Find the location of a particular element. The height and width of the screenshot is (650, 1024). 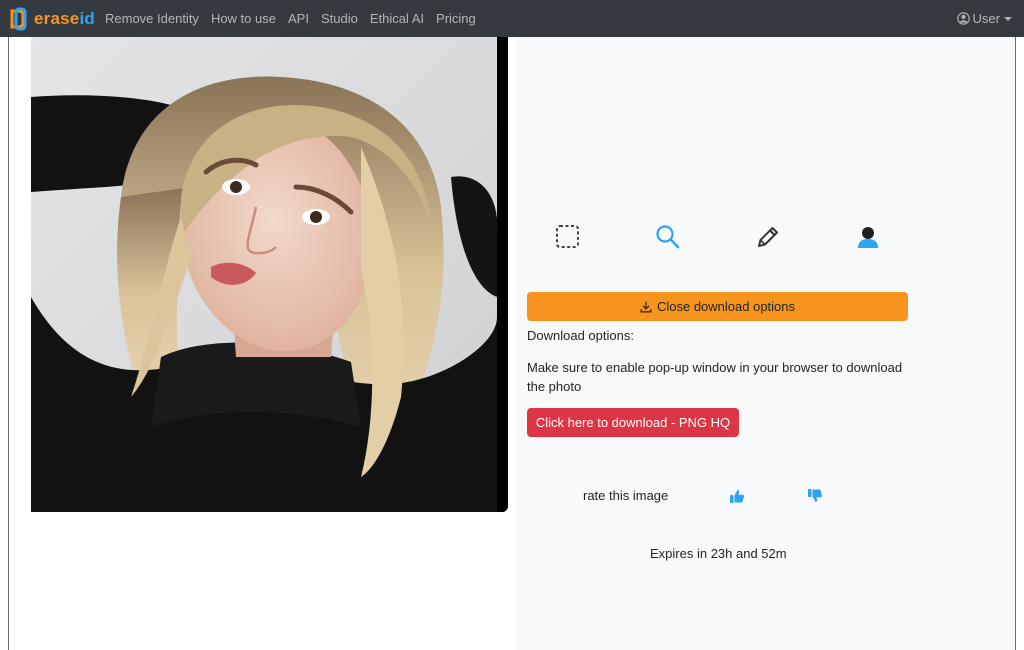

brand-name-erase: erase is located at coordinates (57, 18).